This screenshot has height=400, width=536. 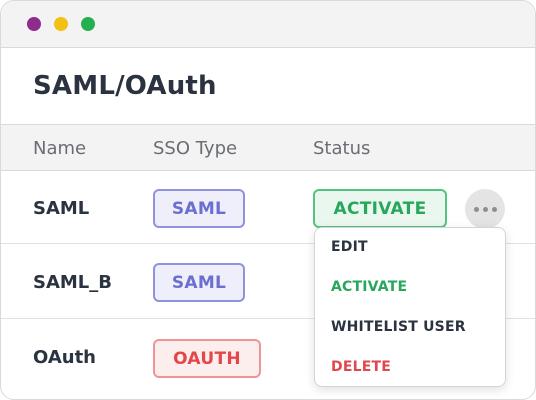 What do you see at coordinates (207, 358) in the screenshot?
I see `sso-type-badge: OAUTH` at bounding box center [207, 358].